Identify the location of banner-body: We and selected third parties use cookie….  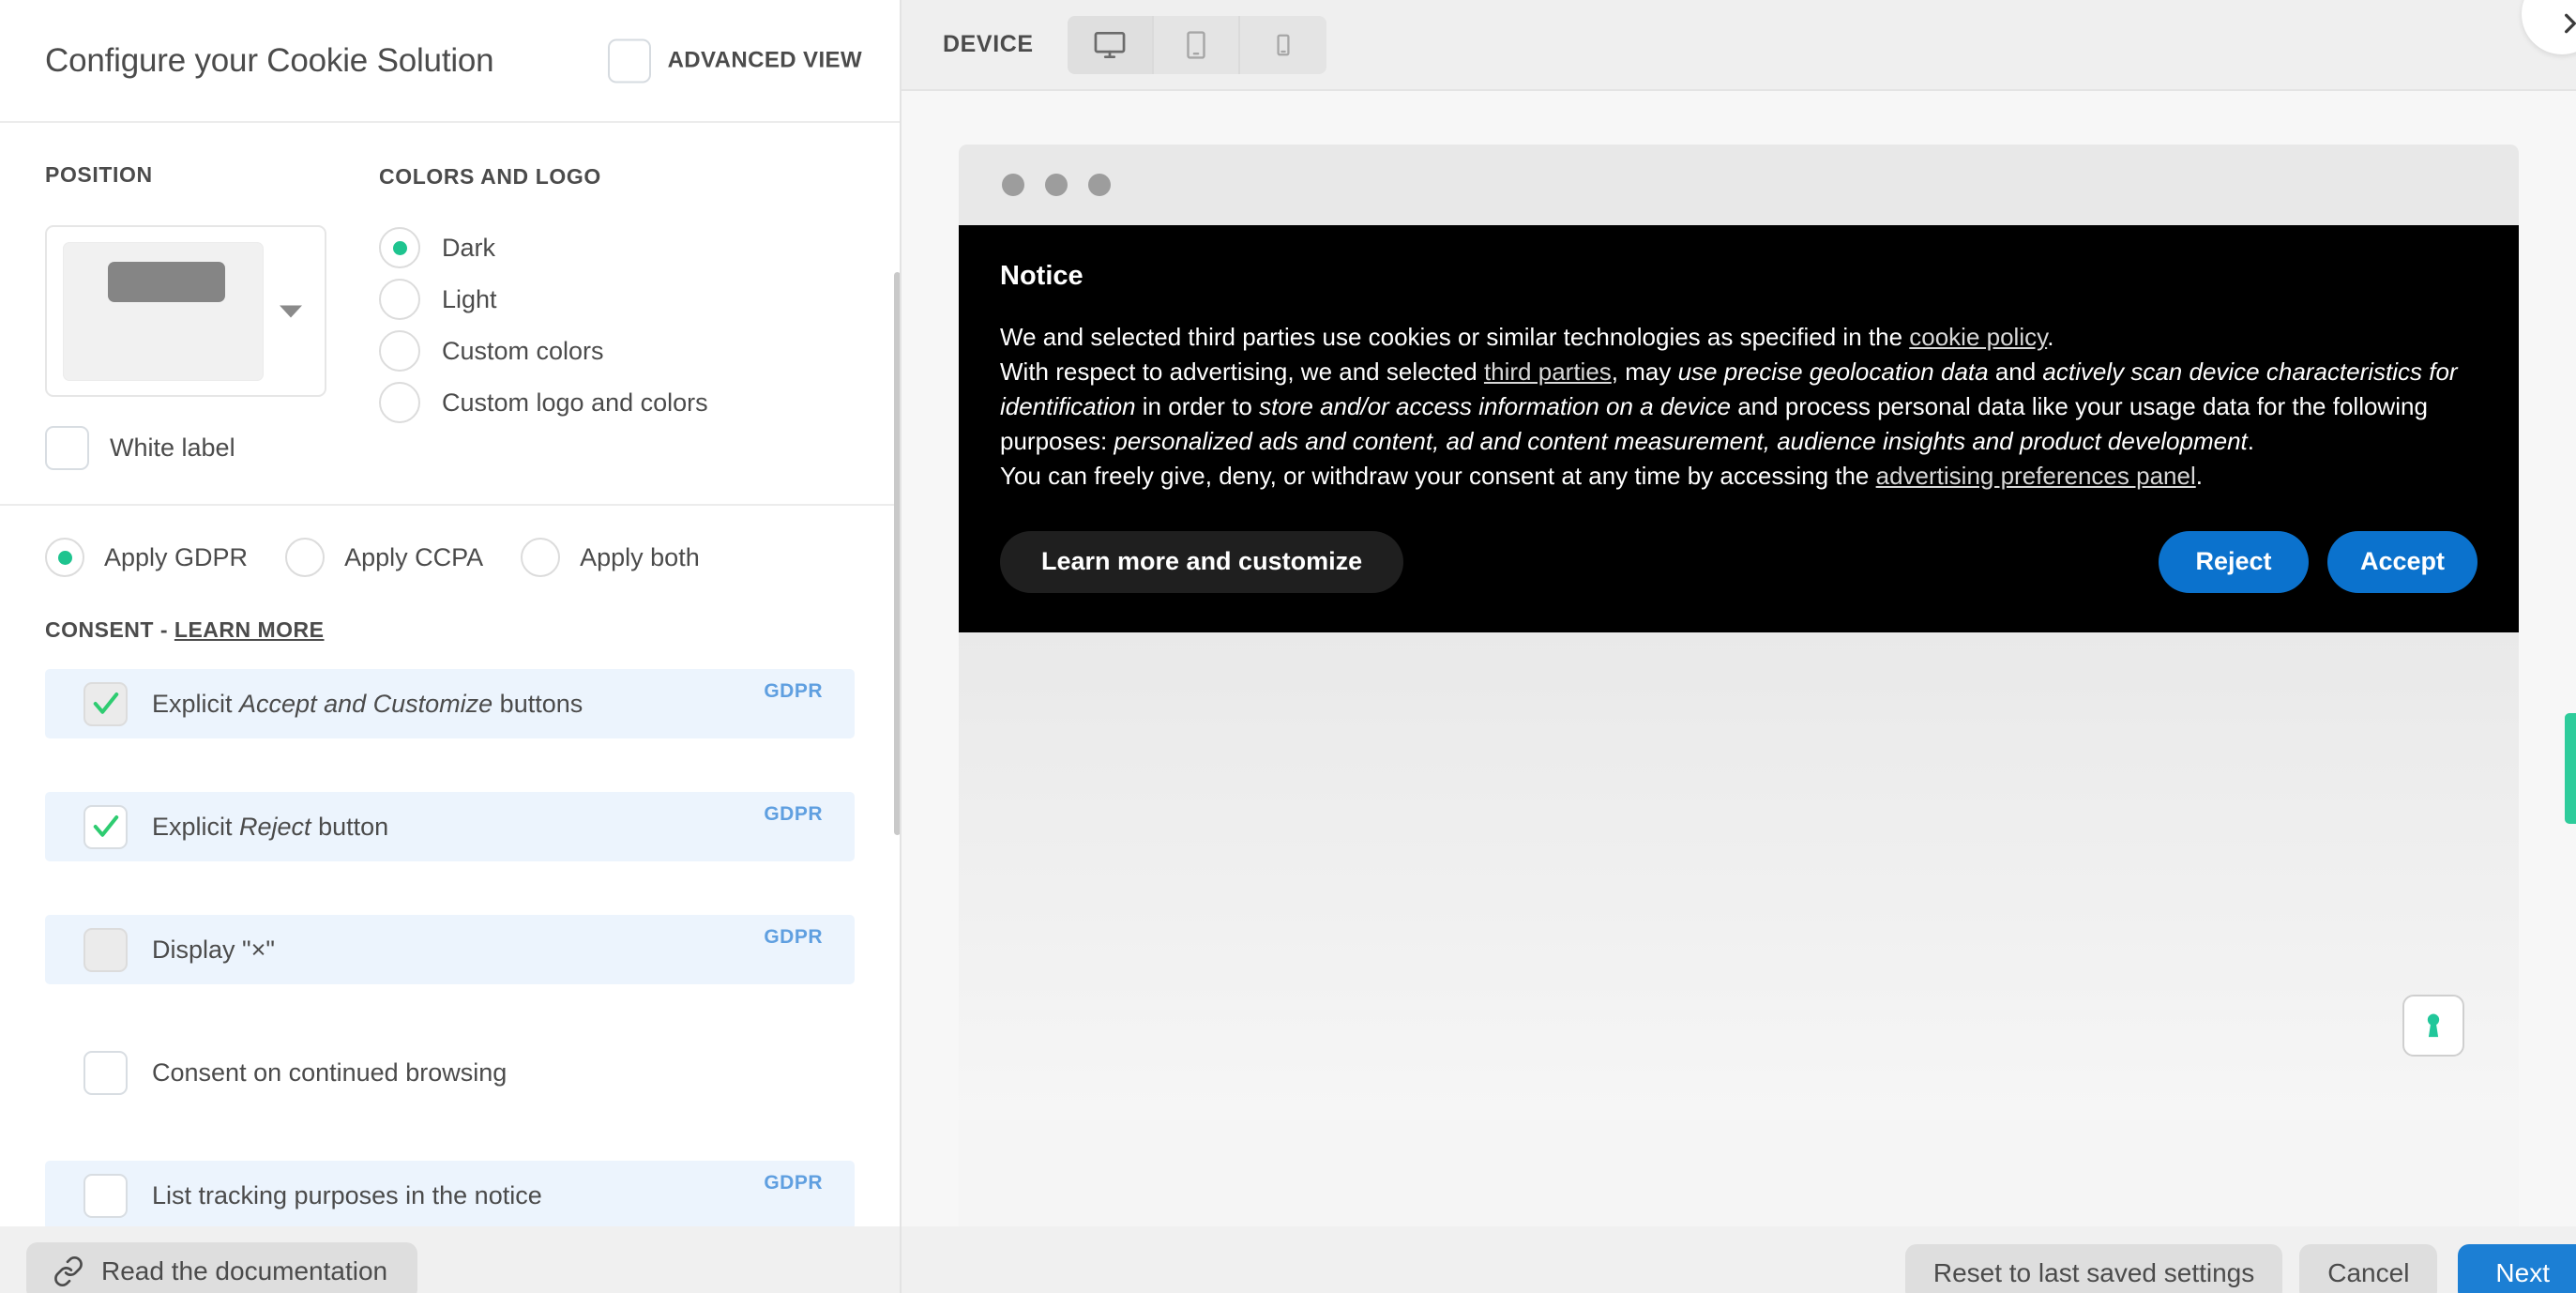
(1729, 406).